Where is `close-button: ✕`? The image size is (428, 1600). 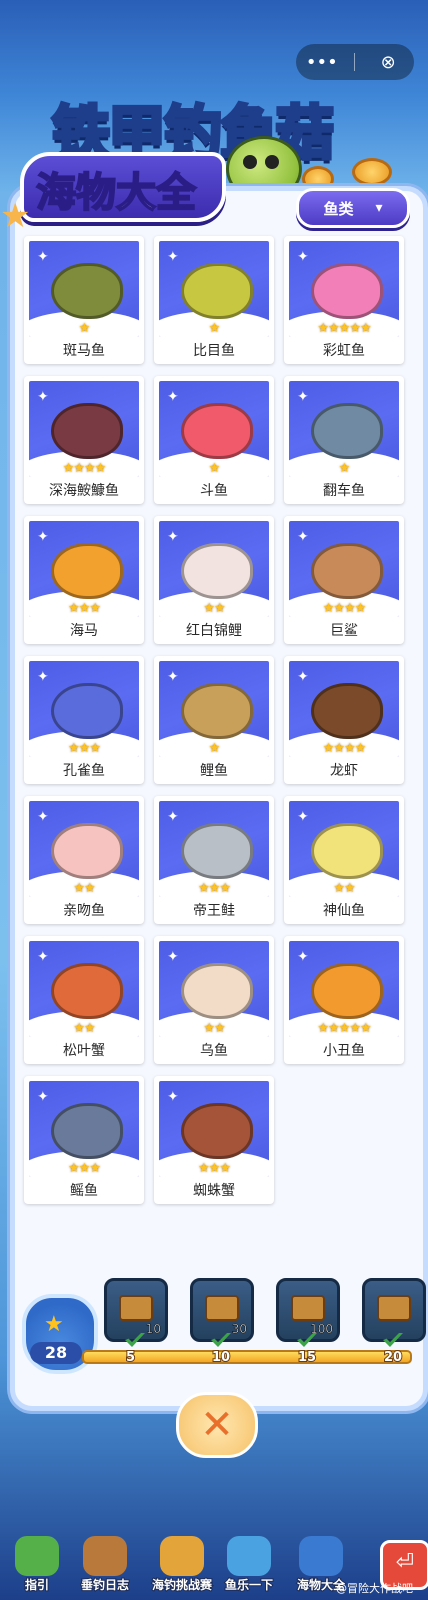 close-button: ✕ is located at coordinates (217, 1425).